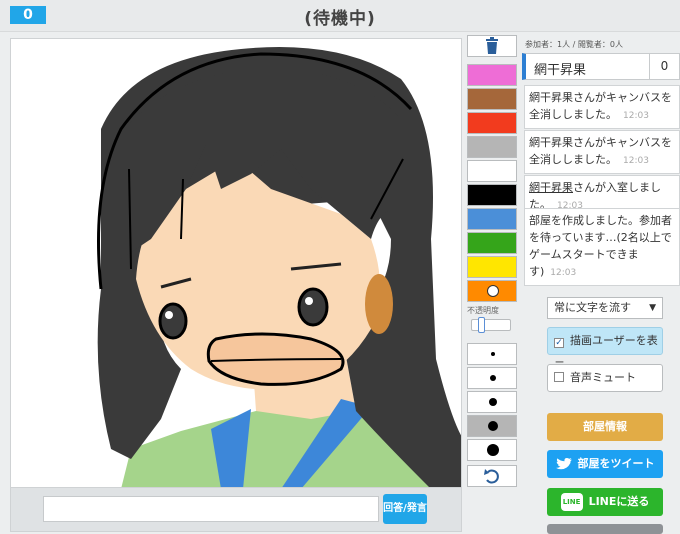 This screenshot has width=680, height=534. Describe the element at coordinates (405, 509) in the screenshot. I see `answer-submit-button: 回答/発言` at that location.